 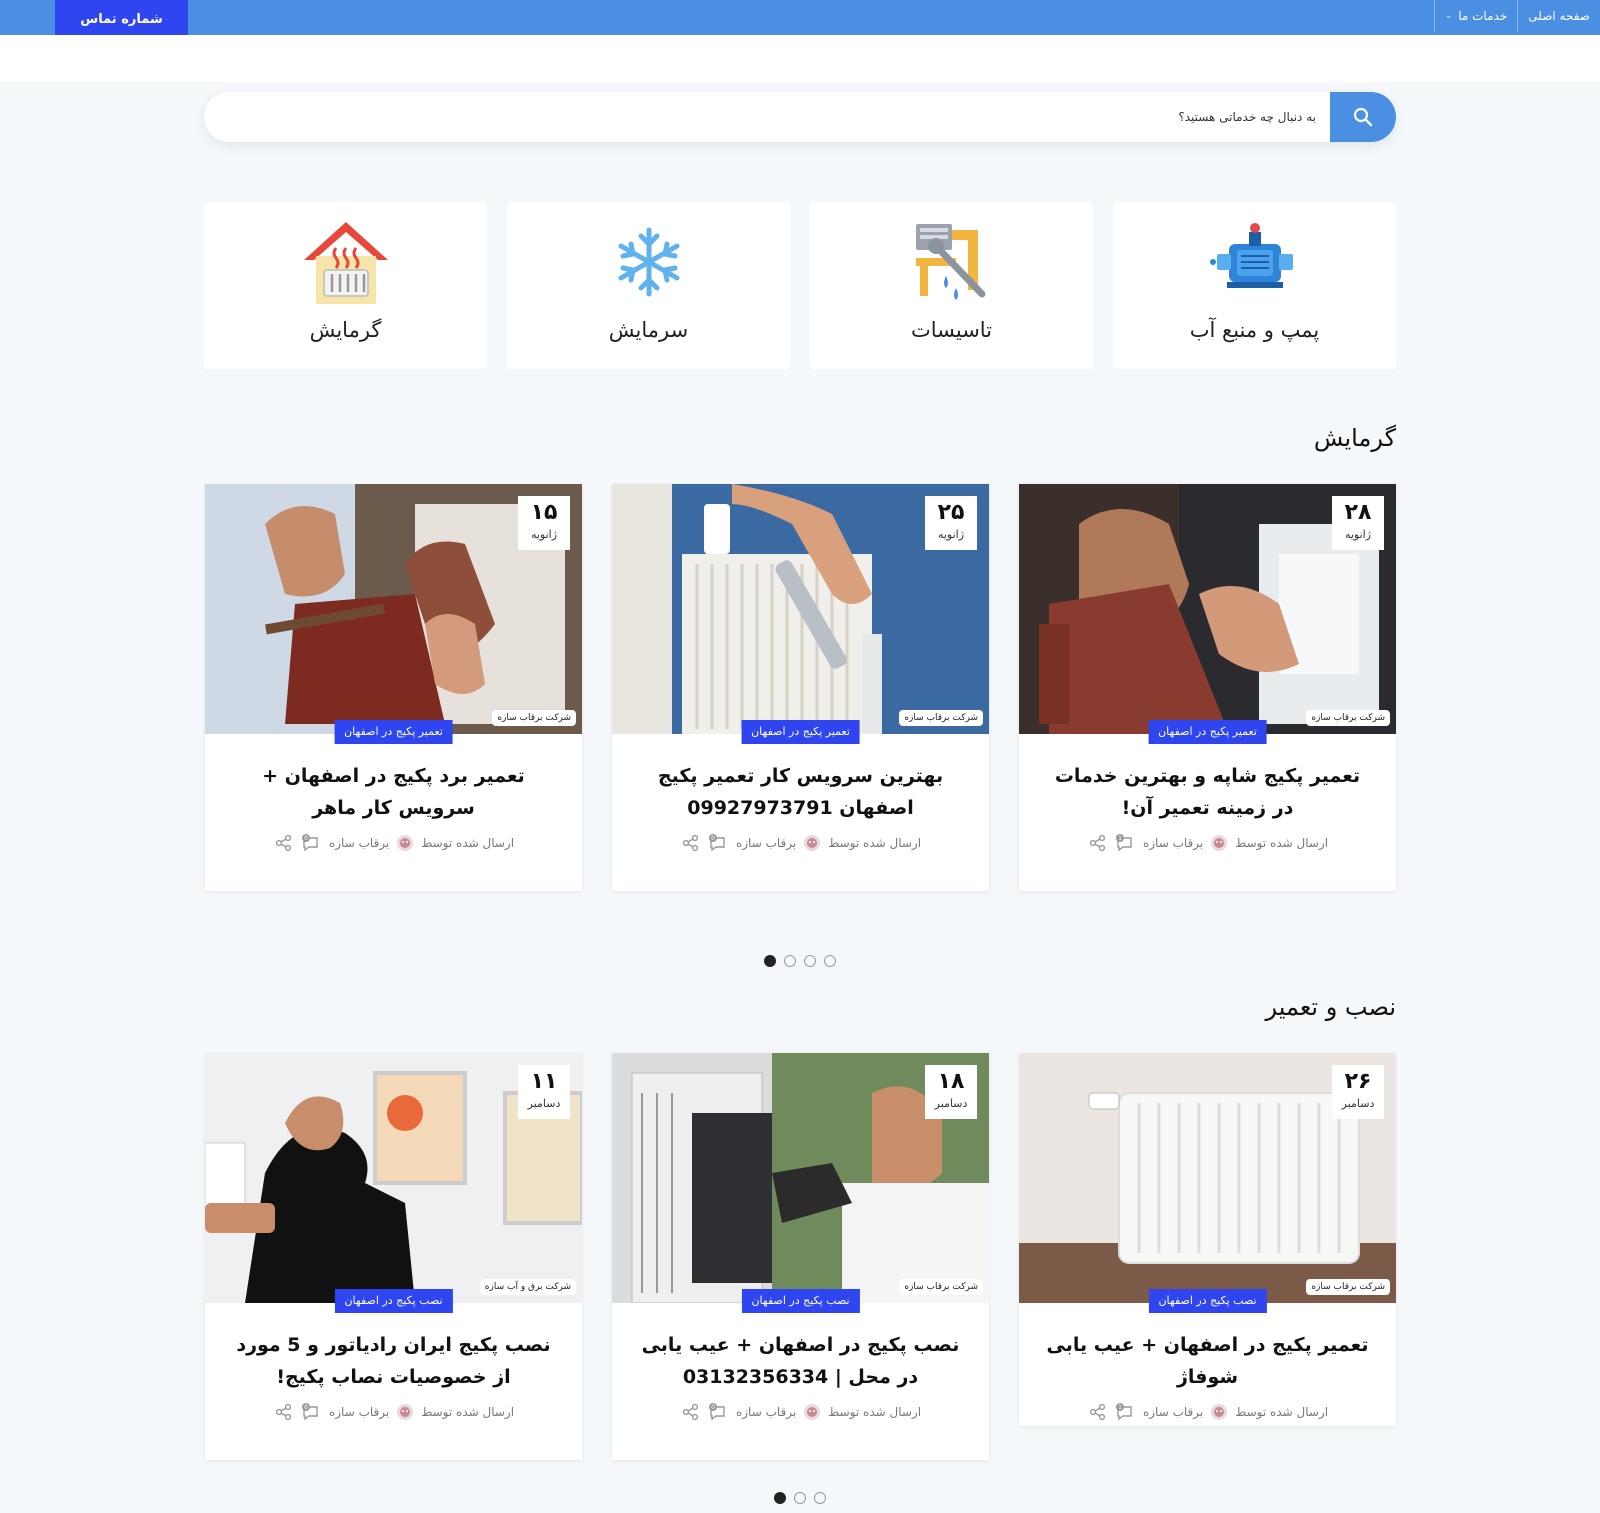 What do you see at coordinates (1448, 16) in the screenshot?
I see `chevron-down-icon: ⌄` at bounding box center [1448, 16].